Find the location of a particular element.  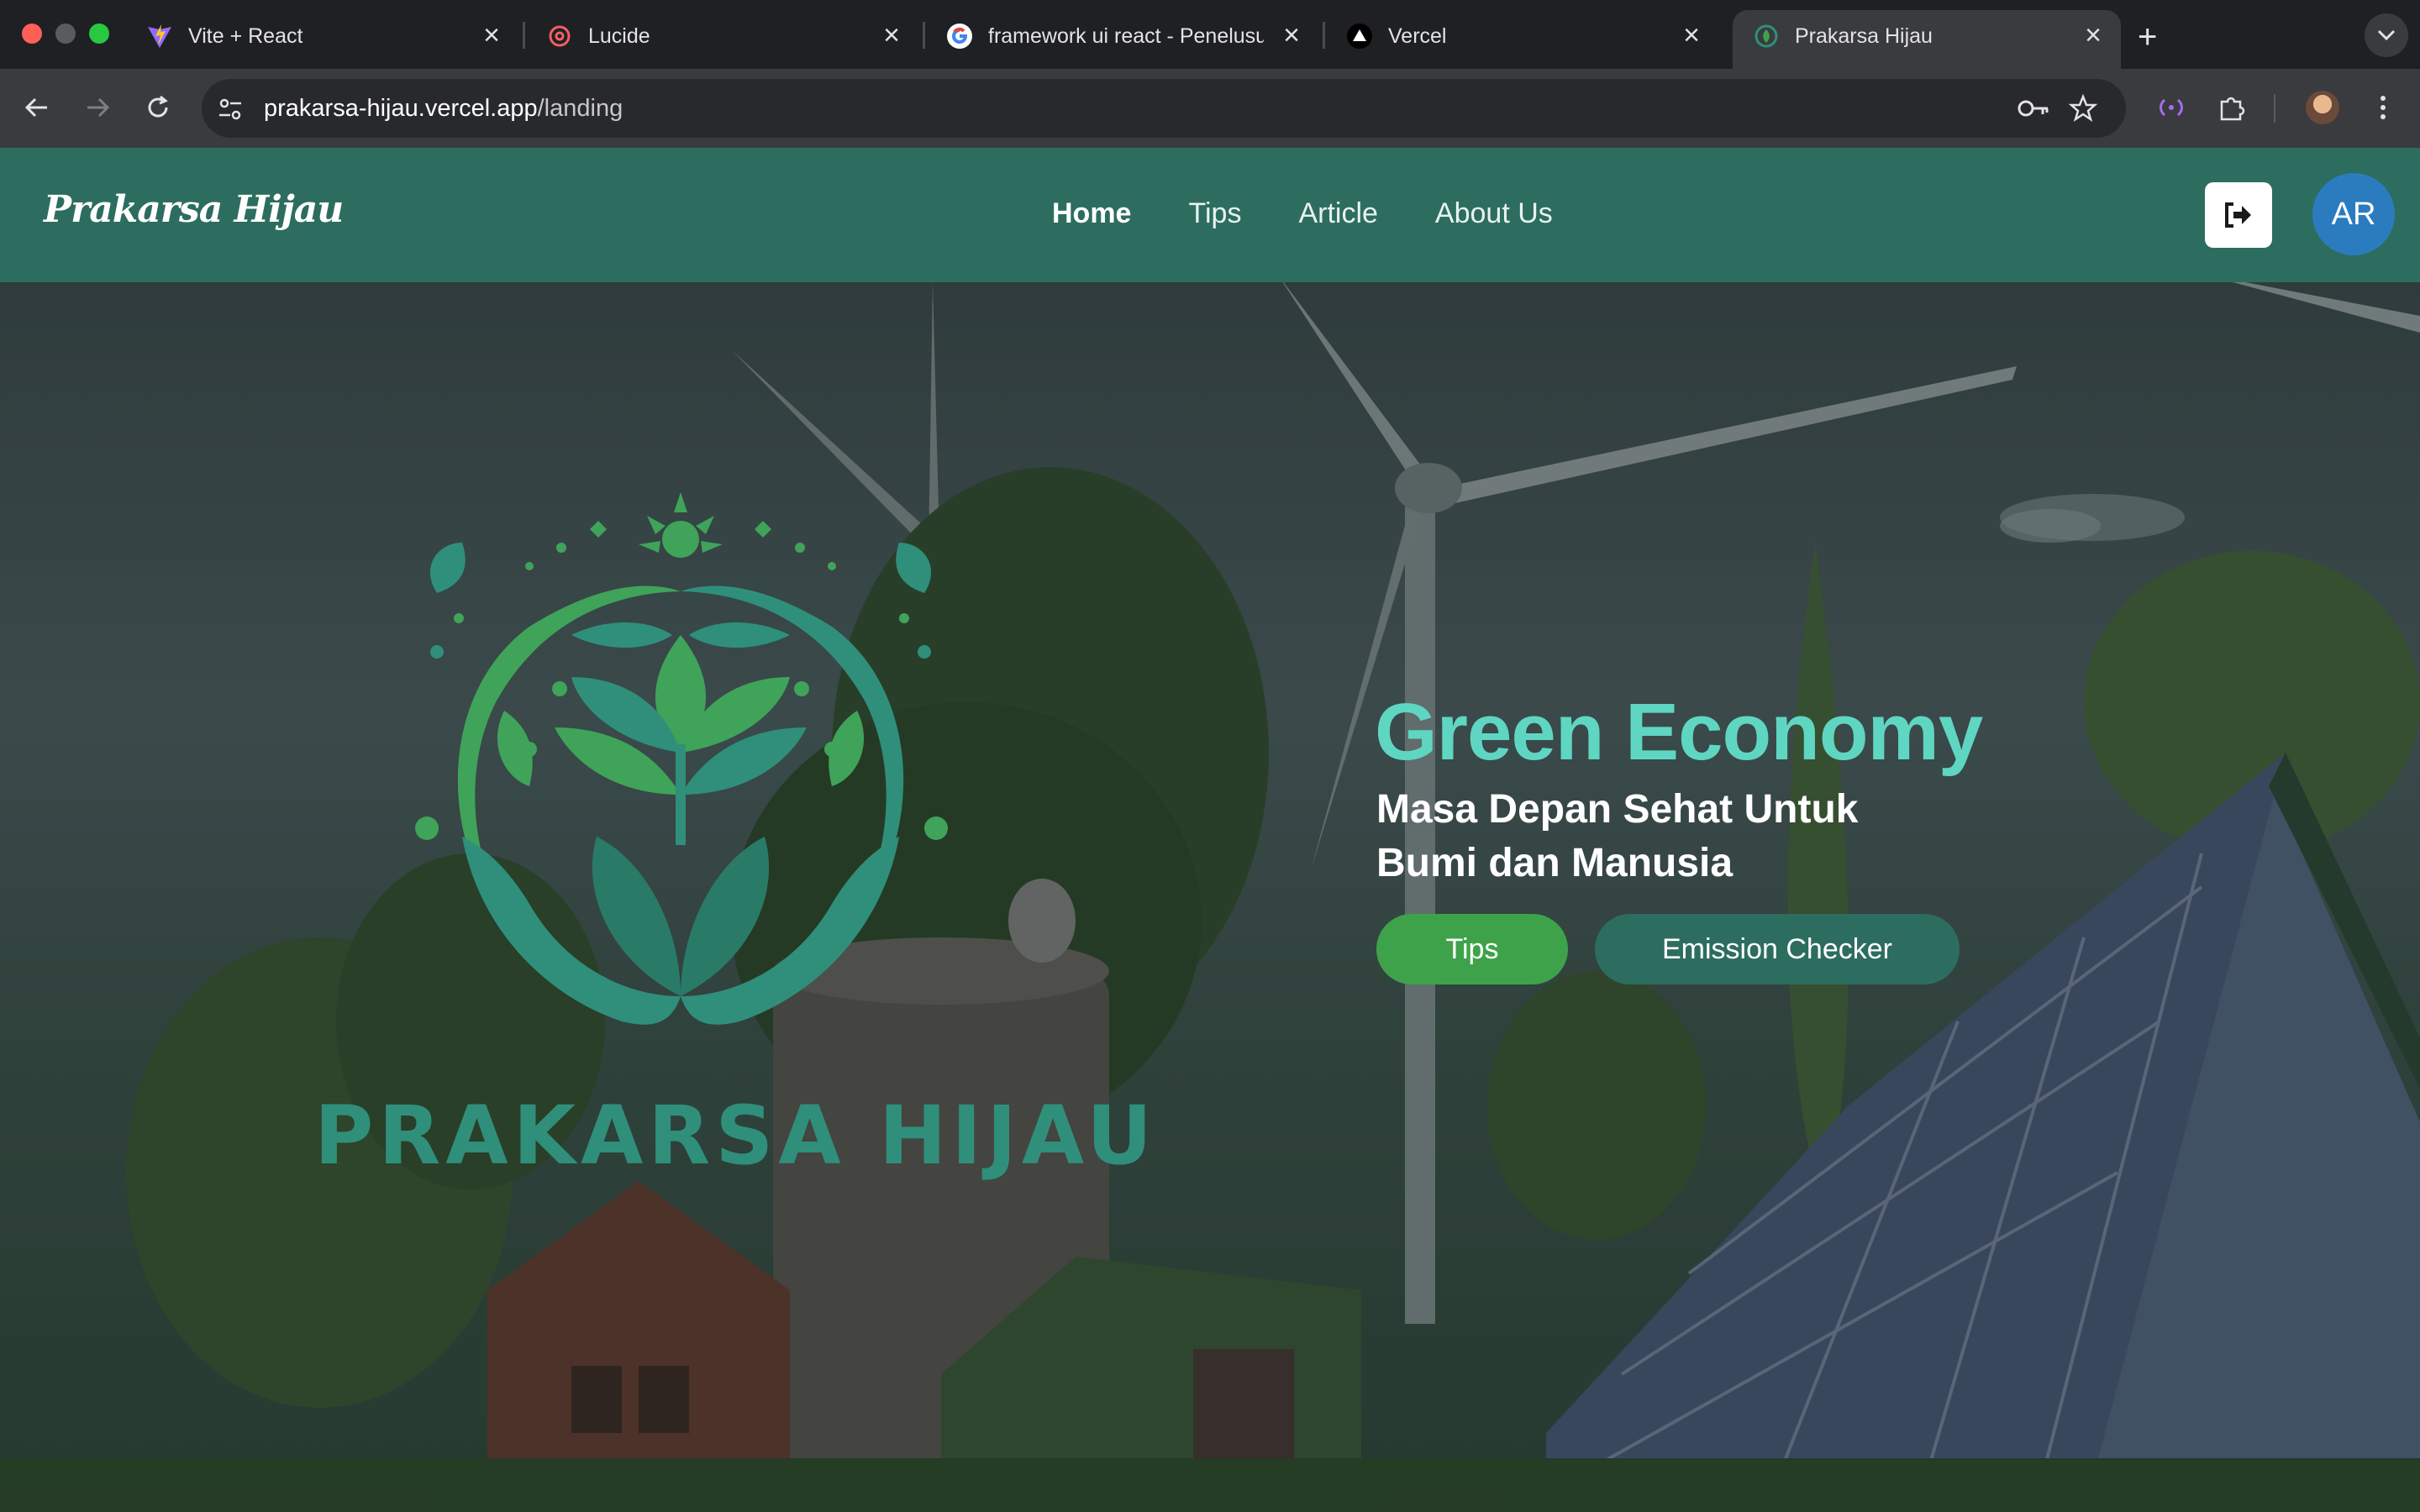

chevron-down-icon is located at coordinates (2387, 35).